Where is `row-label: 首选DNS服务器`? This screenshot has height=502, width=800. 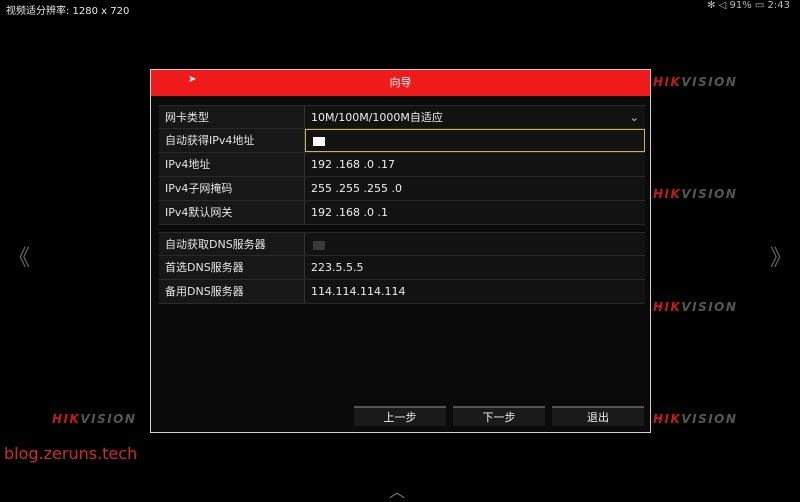
row-label: 首选DNS服务器 is located at coordinates (232, 267).